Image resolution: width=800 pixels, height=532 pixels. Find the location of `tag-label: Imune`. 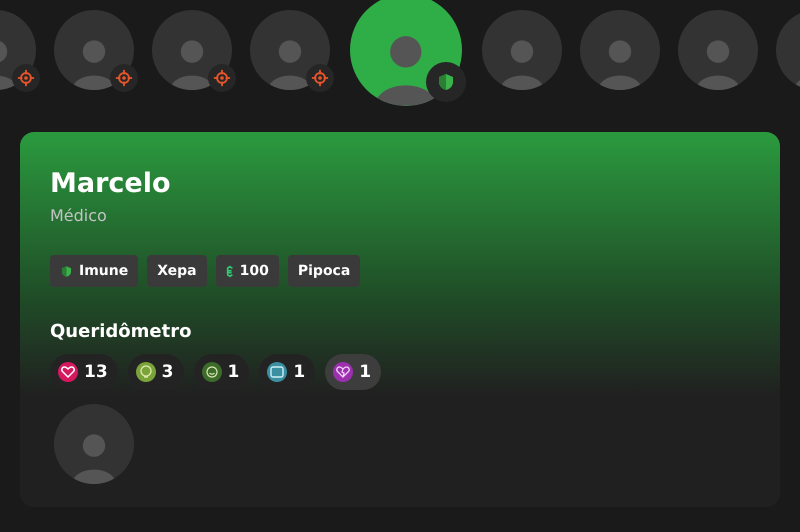

tag-label: Imune is located at coordinates (103, 271).